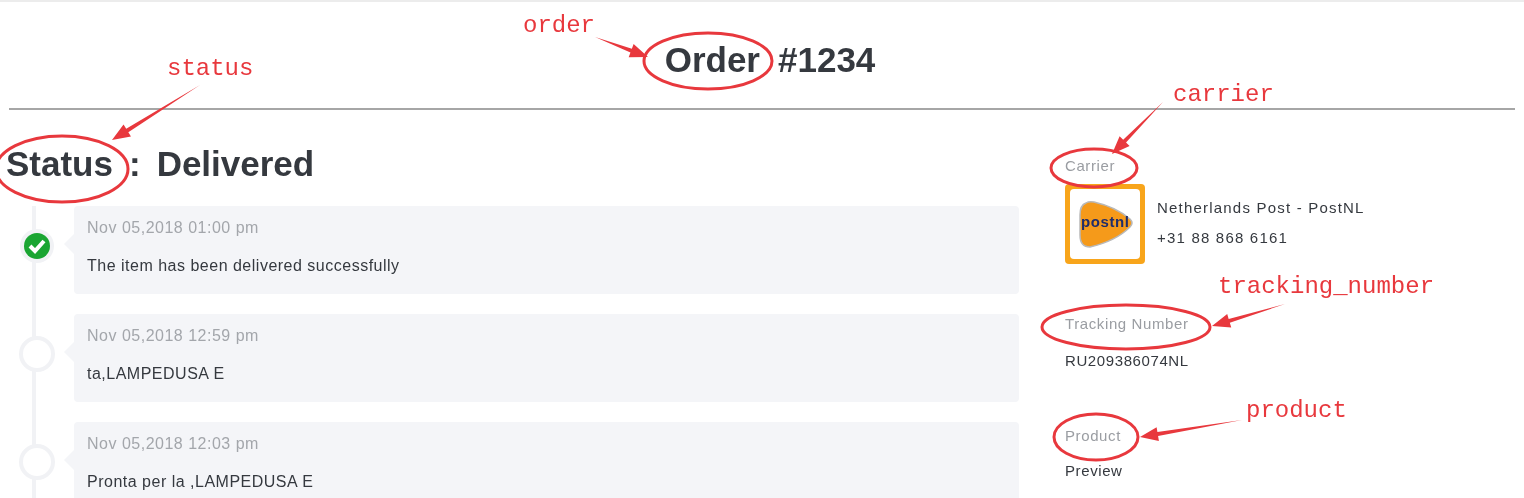 The image size is (1524, 498). What do you see at coordinates (210, 69) in the screenshot?
I see `annotation-label: status` at bounding box center [210, 69].